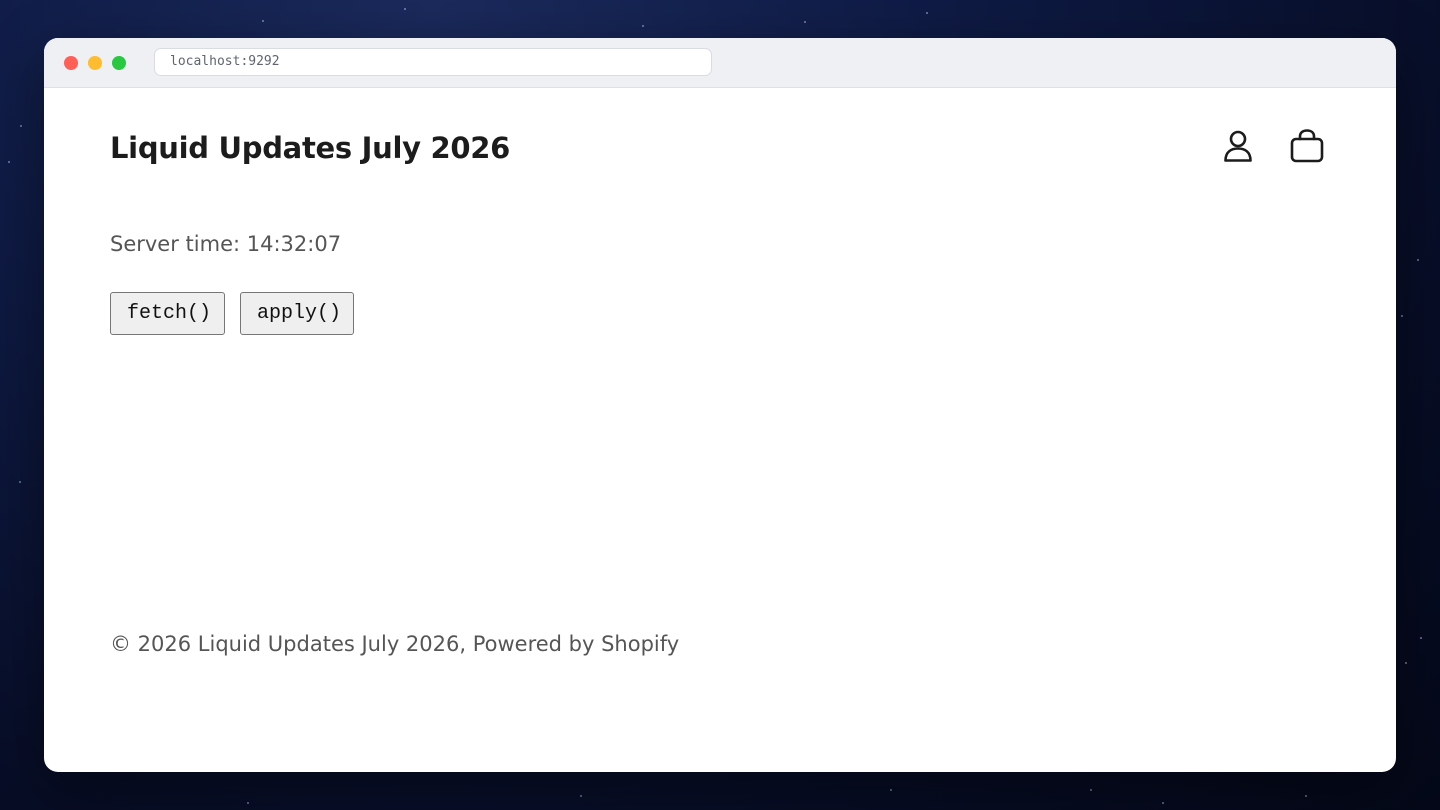 The image size is (1440, 810). What do you see at coordinates (119, 63) in the screenshot?
I see `maximize-window-button` at bounding box center [119, 63].